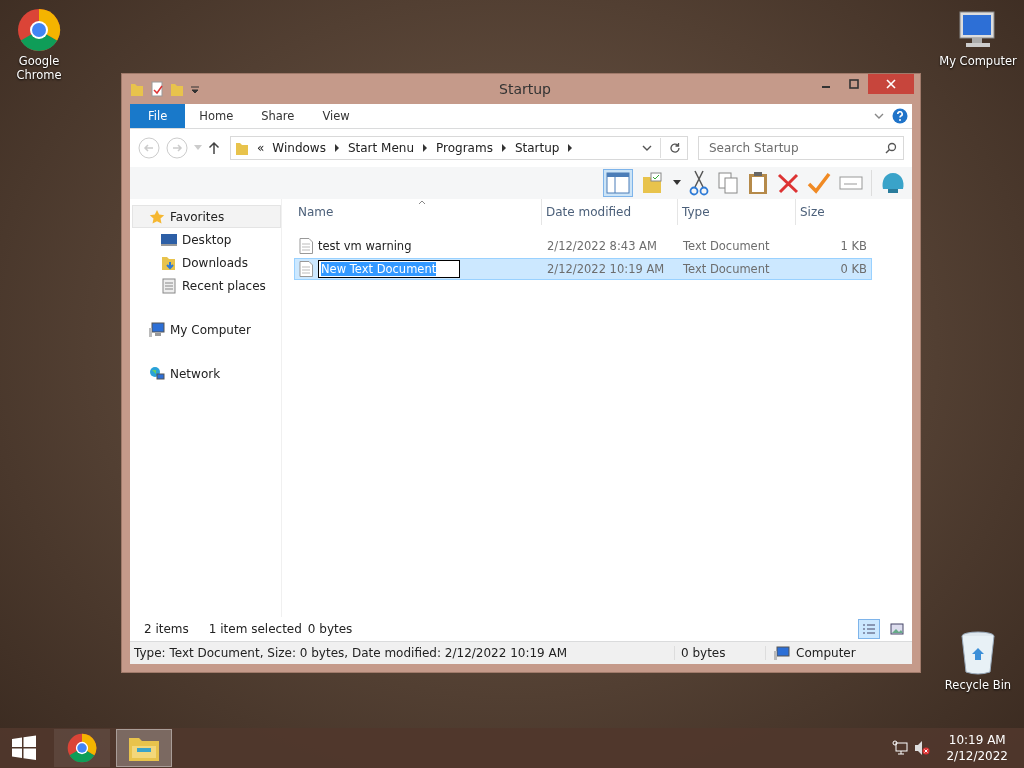 The image size is (1024, 768). What do you see at coordinates (647, 148) in the screenshot?
I see `history-dropdown-icon` at bounding box center [647, 148].